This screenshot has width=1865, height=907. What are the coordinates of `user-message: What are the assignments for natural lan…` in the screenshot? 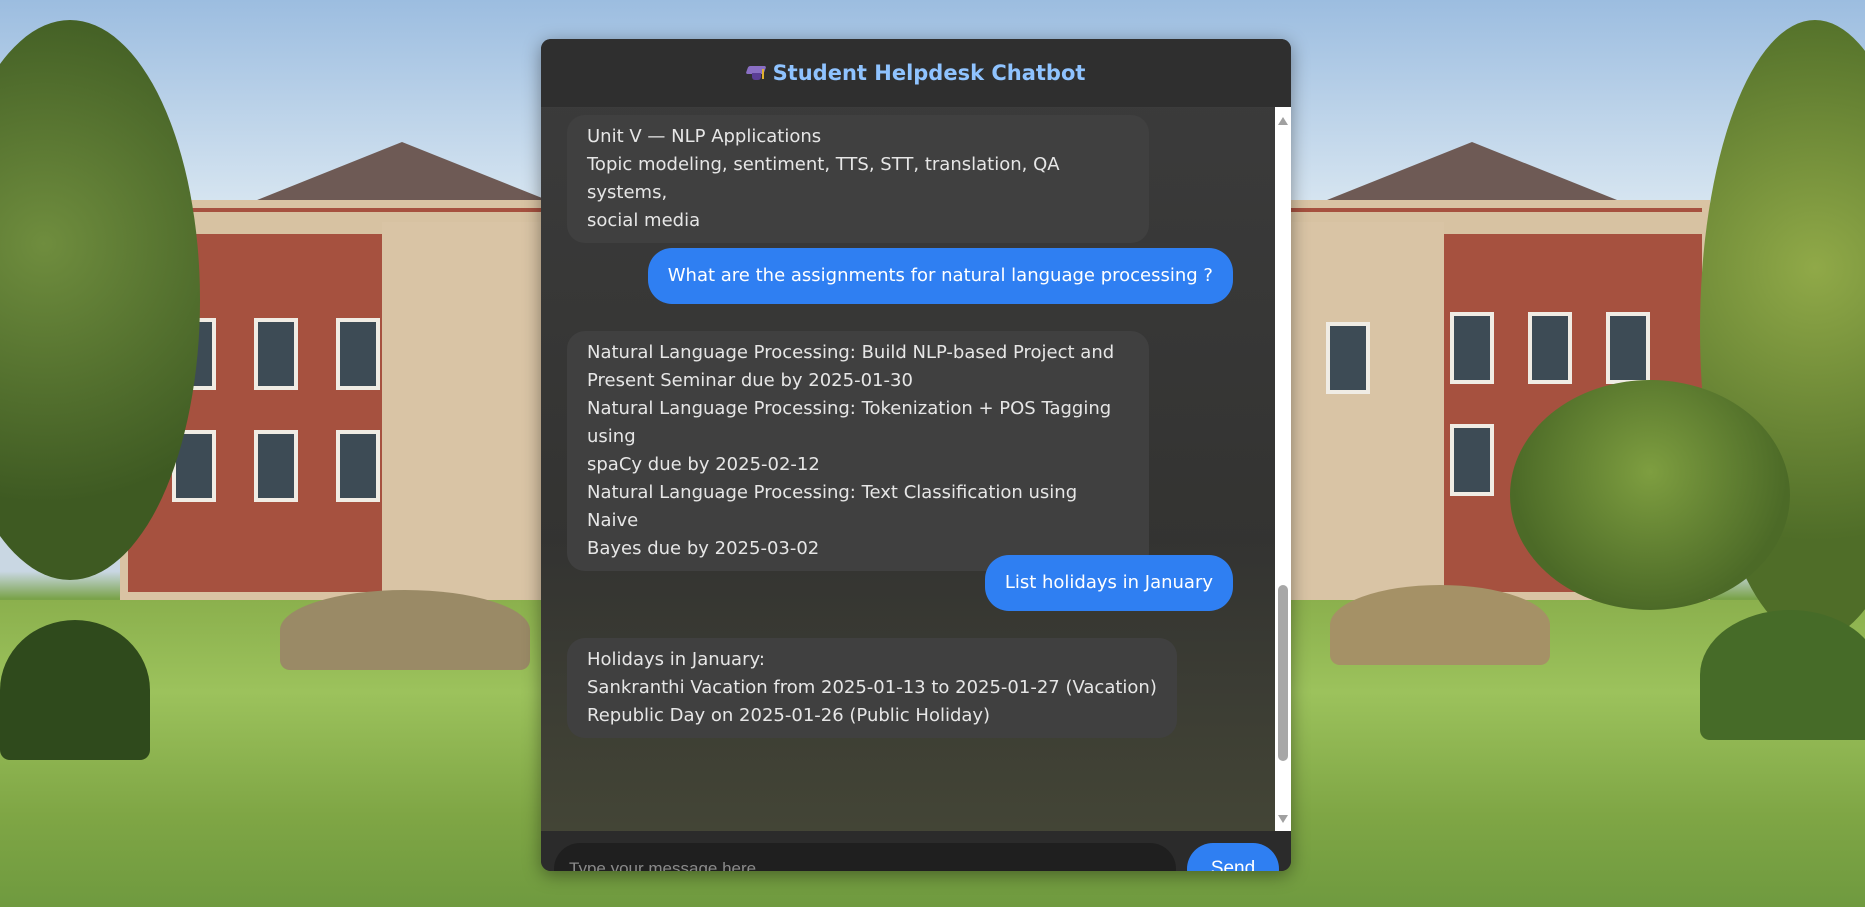 It's located at (940, 276).